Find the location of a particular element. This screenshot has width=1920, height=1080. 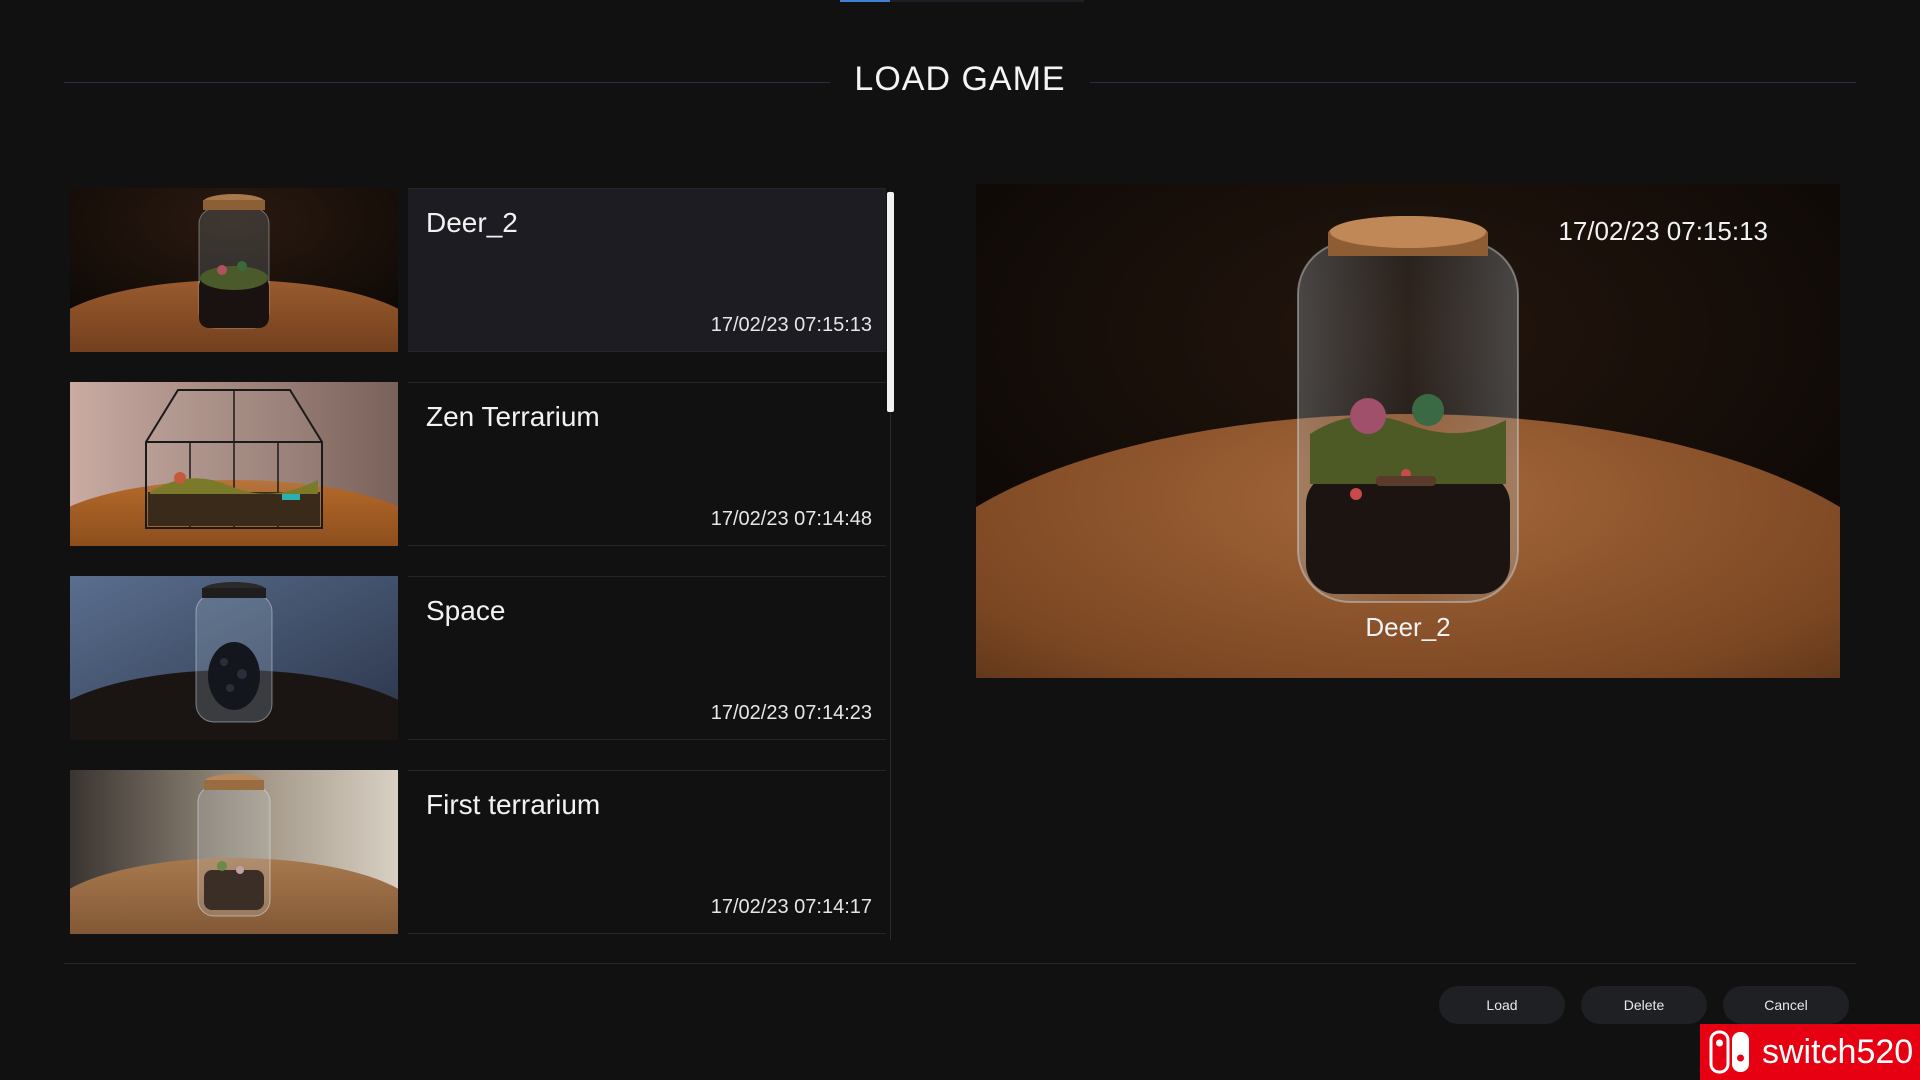

save-thumbnail-jar is located at coordinates (234, 270).